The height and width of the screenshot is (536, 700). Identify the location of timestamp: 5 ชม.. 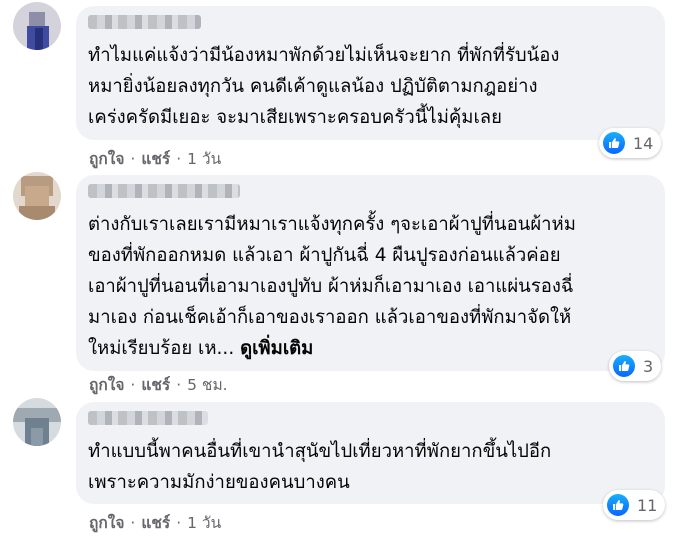
(207, 385).